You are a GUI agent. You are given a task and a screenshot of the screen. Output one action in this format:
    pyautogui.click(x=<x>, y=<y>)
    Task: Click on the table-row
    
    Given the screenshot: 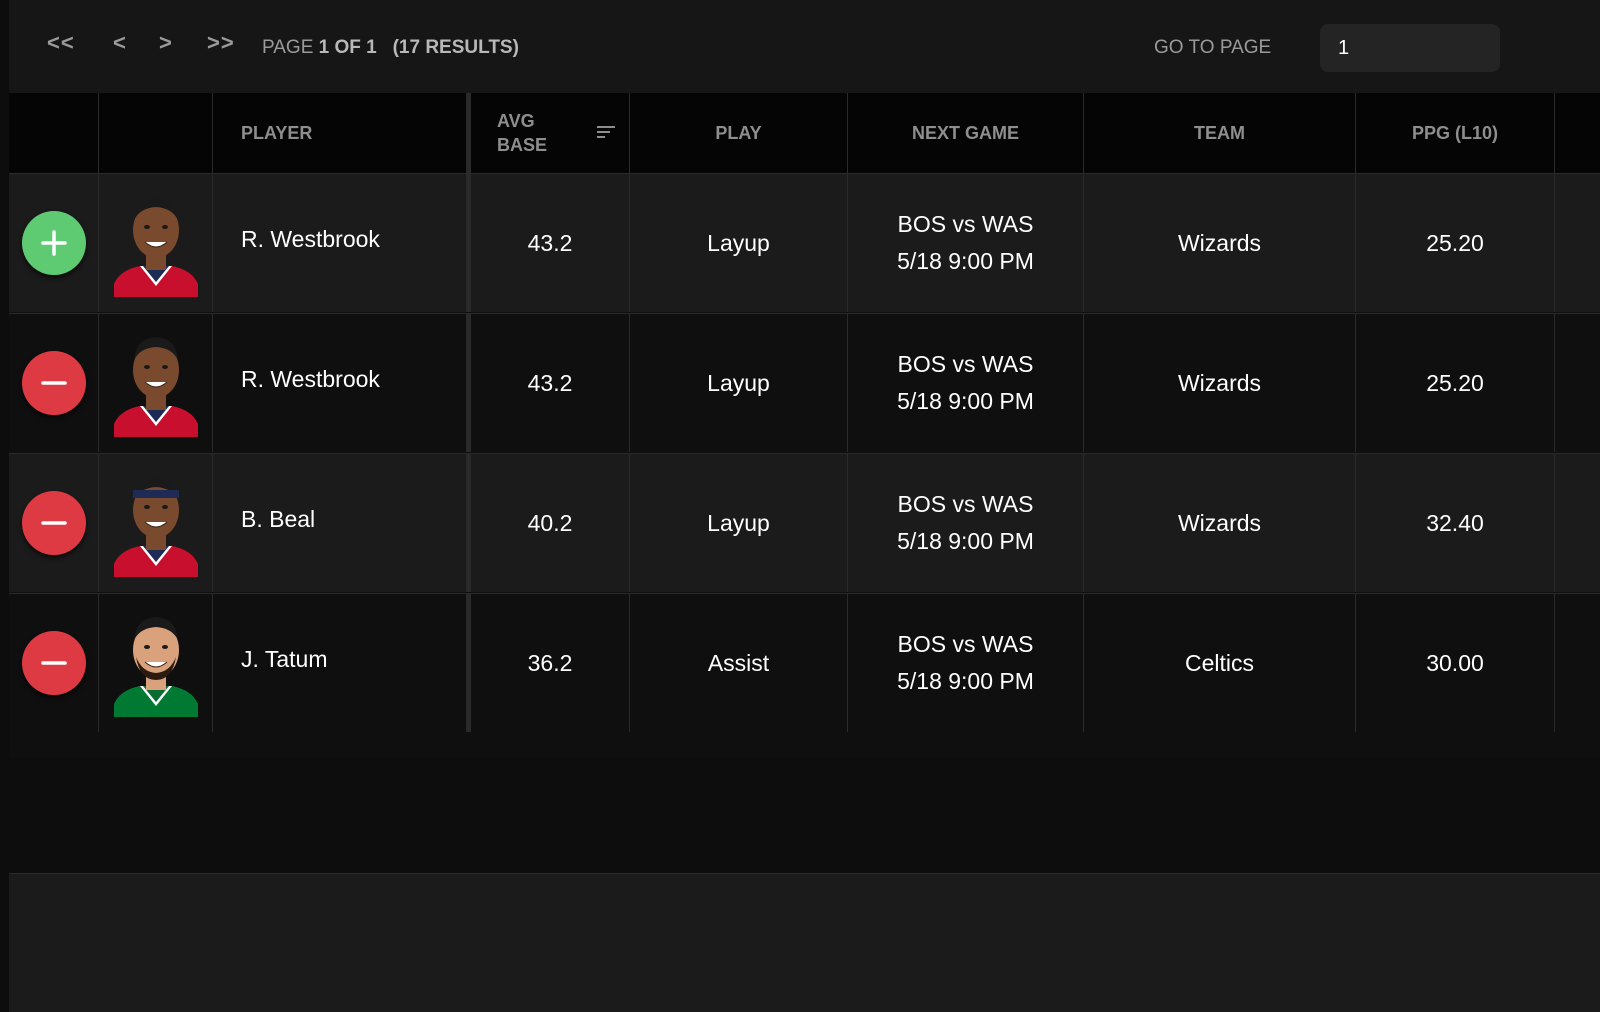 What is the action you would take?
    pyautogui.click(x=804, y=942)
    